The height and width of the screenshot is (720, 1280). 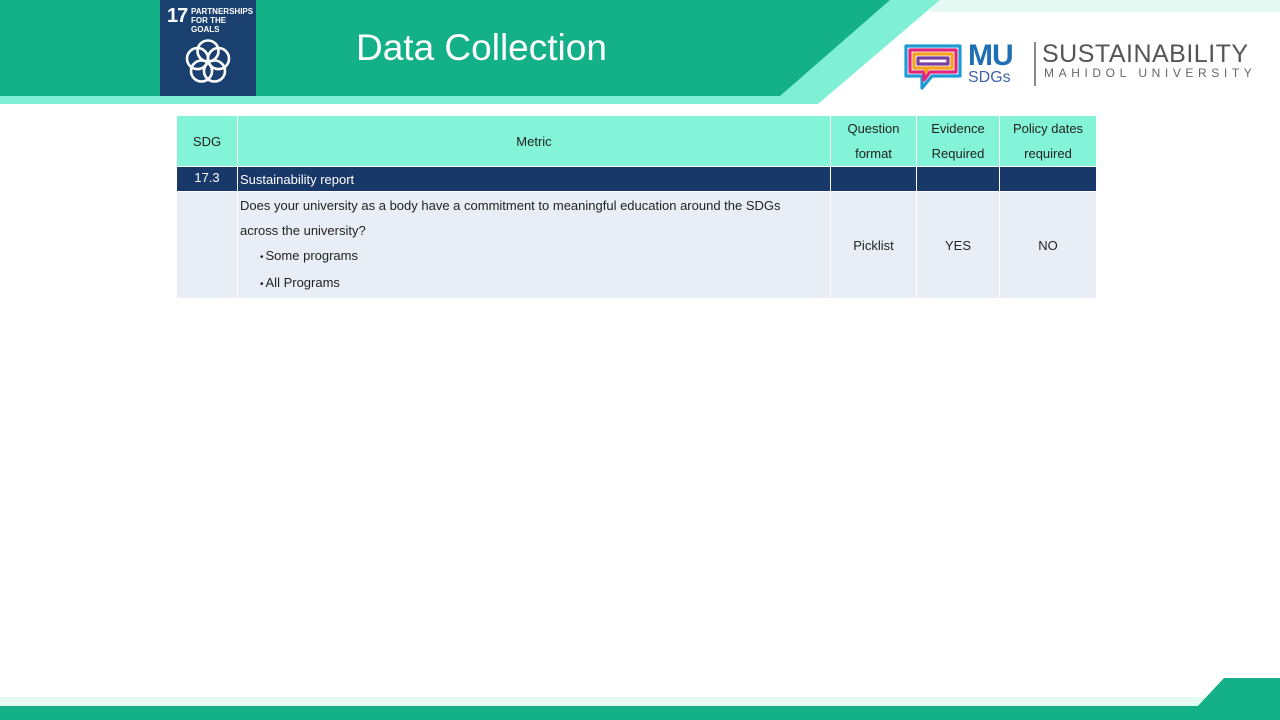 I want to click on sdg-badge-label-line1: PARTNERSHIPS, so click(x=222, y=11).